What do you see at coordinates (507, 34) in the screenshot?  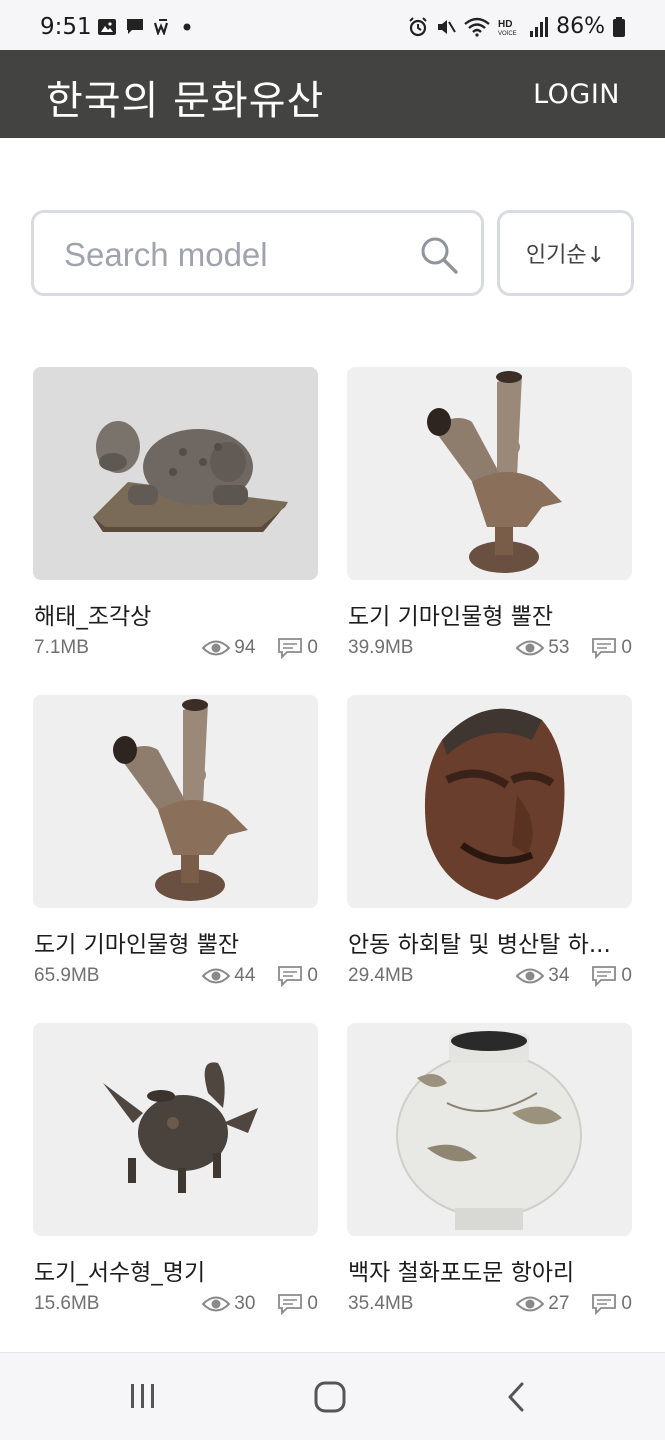 I see `svg-text: VOICE` at bounding box center [507, 34].